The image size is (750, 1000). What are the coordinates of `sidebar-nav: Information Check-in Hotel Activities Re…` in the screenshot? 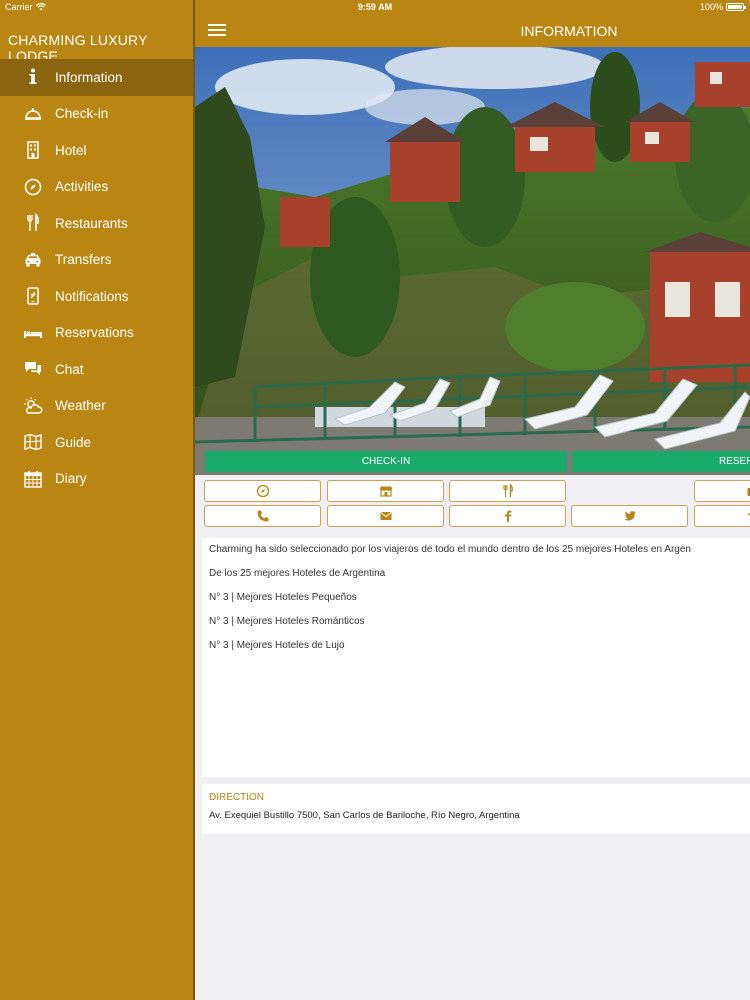 It's located at (96, 278).